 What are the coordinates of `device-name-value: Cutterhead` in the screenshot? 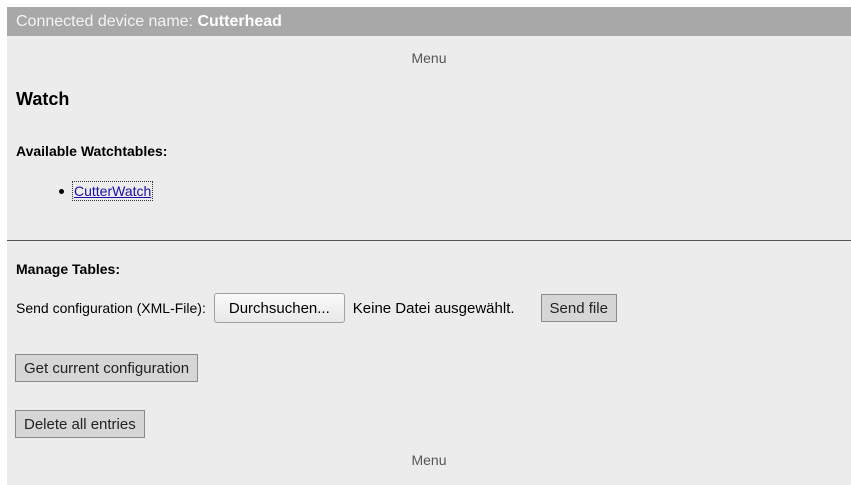 It's located at (239, 21).